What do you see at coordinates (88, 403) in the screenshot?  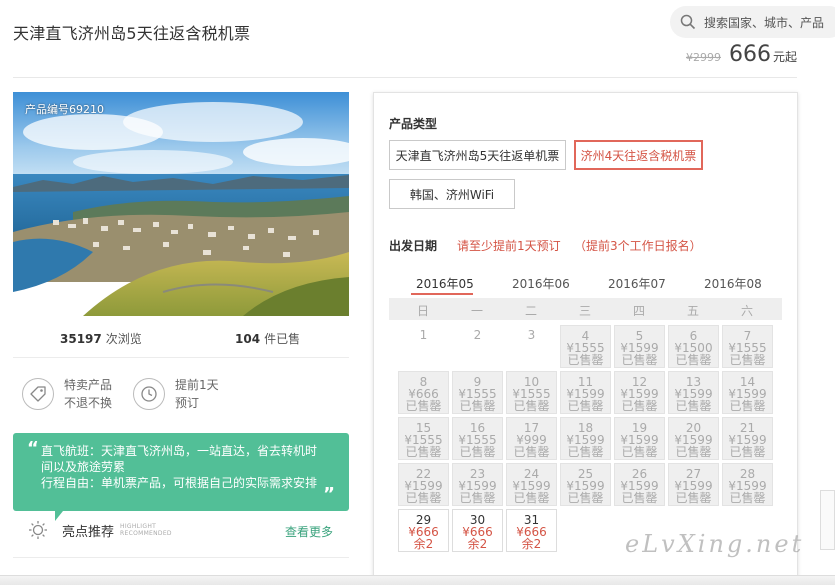 I see `feature-line: 不退不换` at bounding box center [88, 403].